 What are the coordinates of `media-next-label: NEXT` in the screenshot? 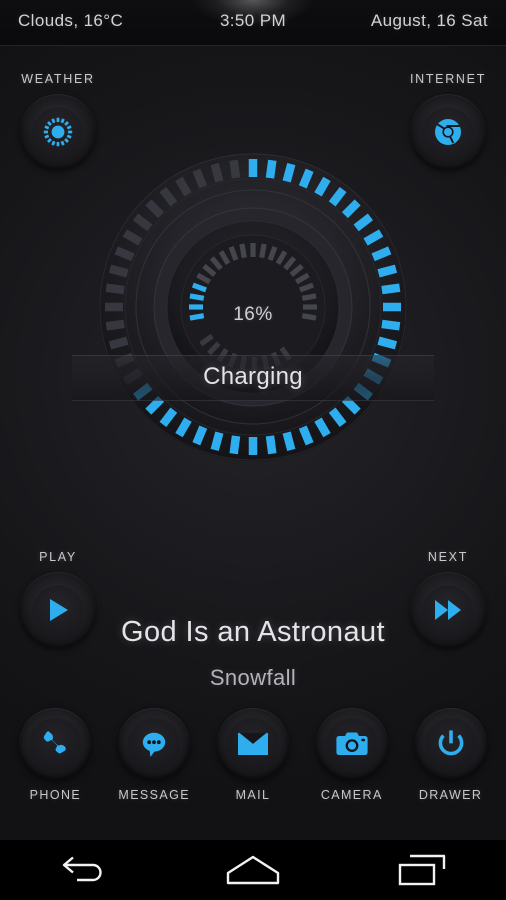 It's located at (448, 557).